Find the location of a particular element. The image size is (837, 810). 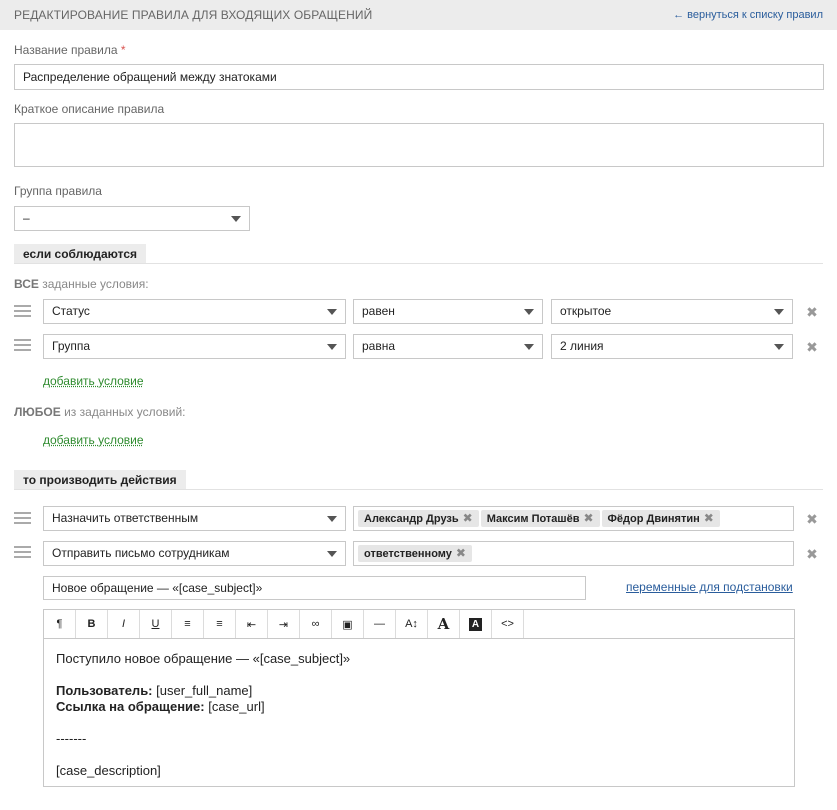

tag-chip: Александр Друзь ✖ is located at coordinates (418, 518).